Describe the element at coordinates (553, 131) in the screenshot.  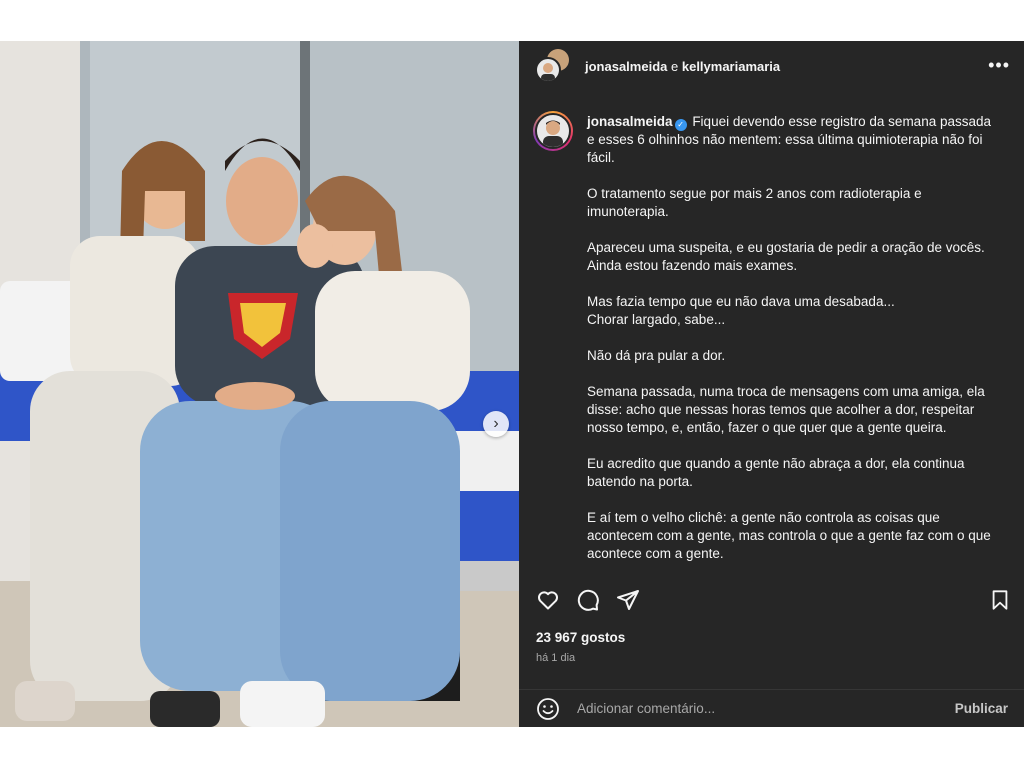
I see `caption-avatar` at that location.